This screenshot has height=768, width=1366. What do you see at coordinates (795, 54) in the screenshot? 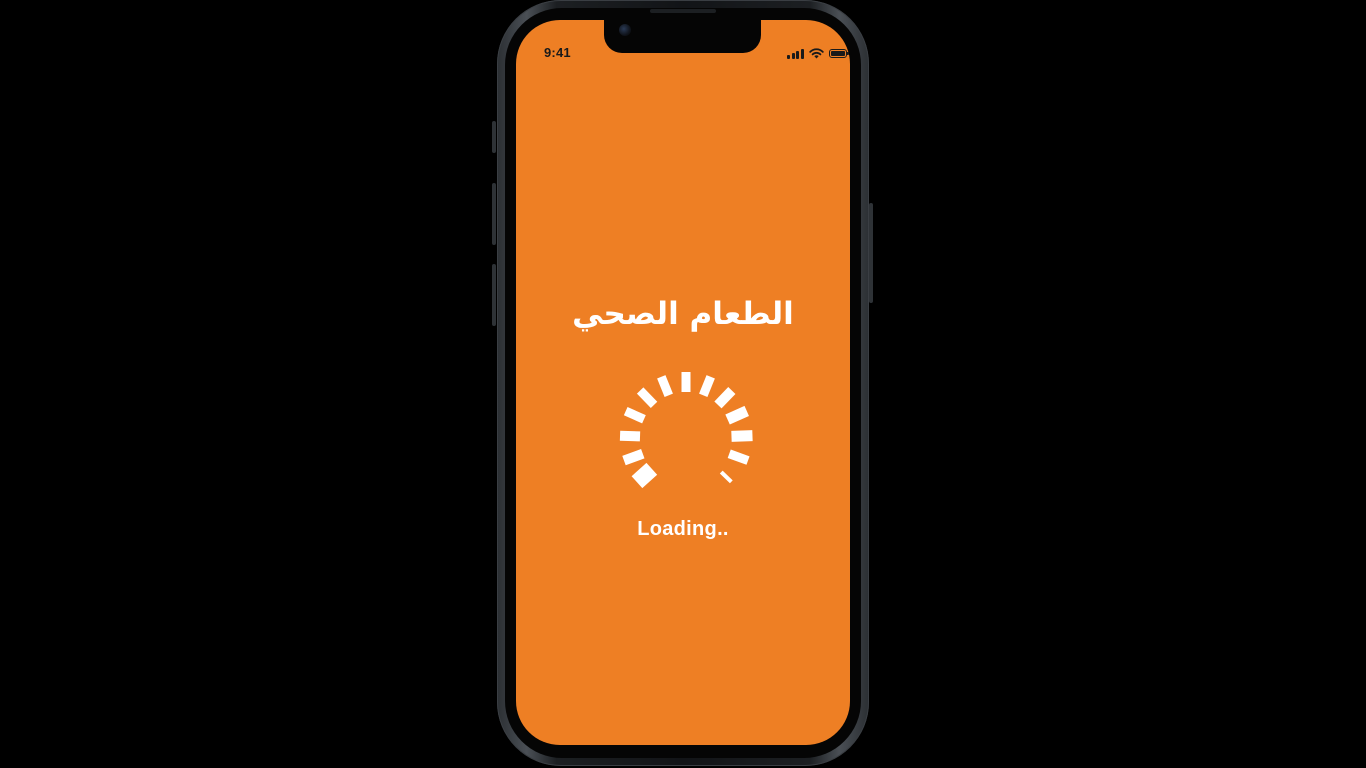
I see `signal-icon` at bounding box center [795, 54].